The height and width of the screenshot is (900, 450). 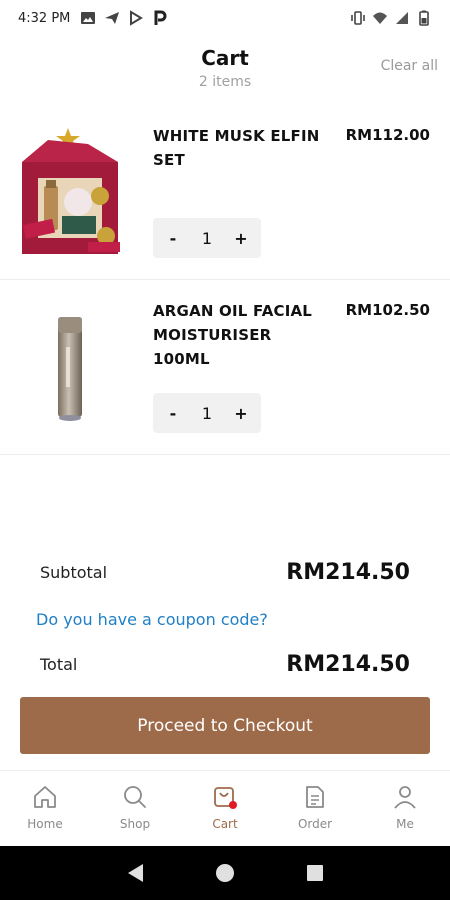 What do you see at coordinates (315, 797) in the screenshot?
I see `order-icon` at bounding box center [315, 797].